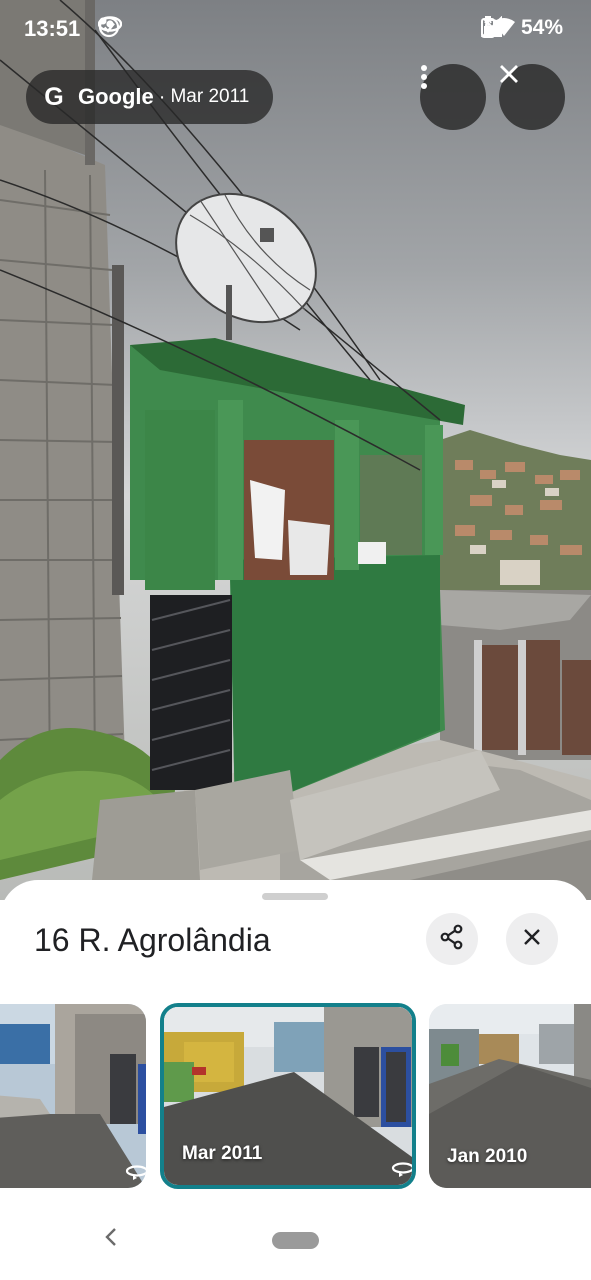 The width and height of the screenshot is (591, 1280). What do you see at coordinates (52, 28) in the screenshot?
I see `status-time: 13:51` at bounding box center [52, 28].